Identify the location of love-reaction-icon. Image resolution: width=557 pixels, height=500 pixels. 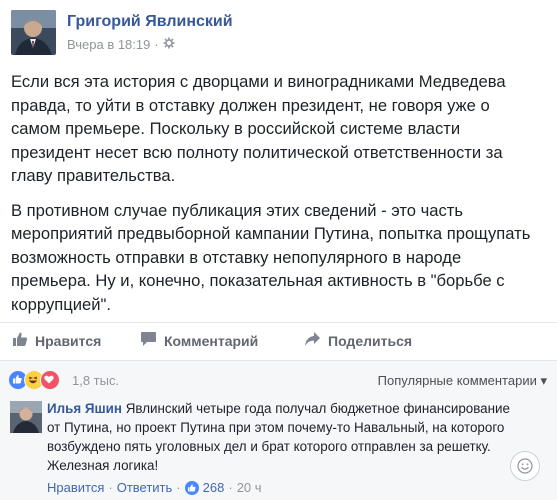
(50, 380).